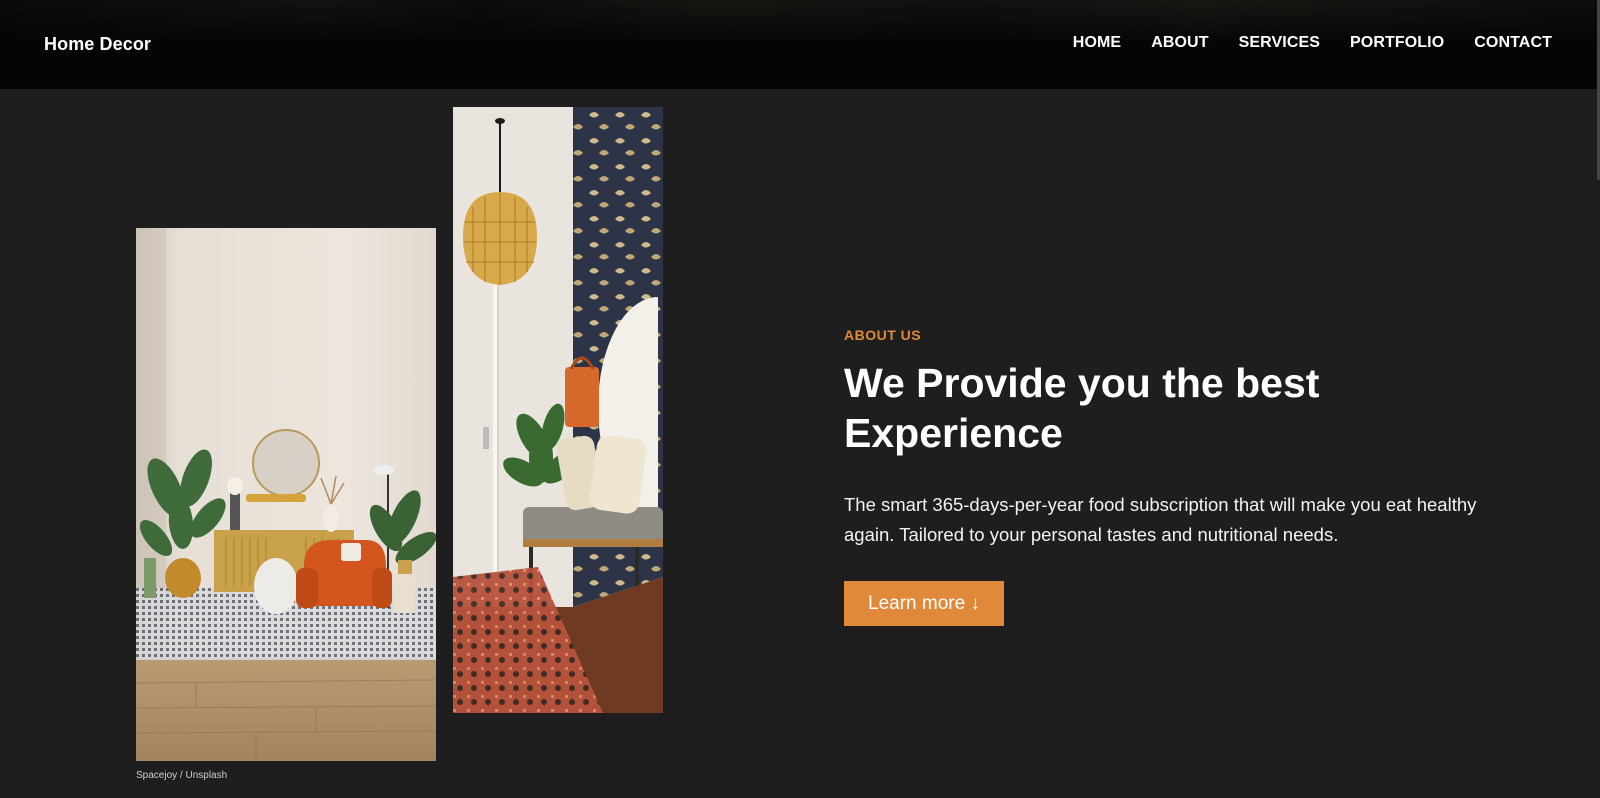  Describe the element at coordinates (1179, 43) in the screenshot. I see `nav-about: ABOUT` at that location.